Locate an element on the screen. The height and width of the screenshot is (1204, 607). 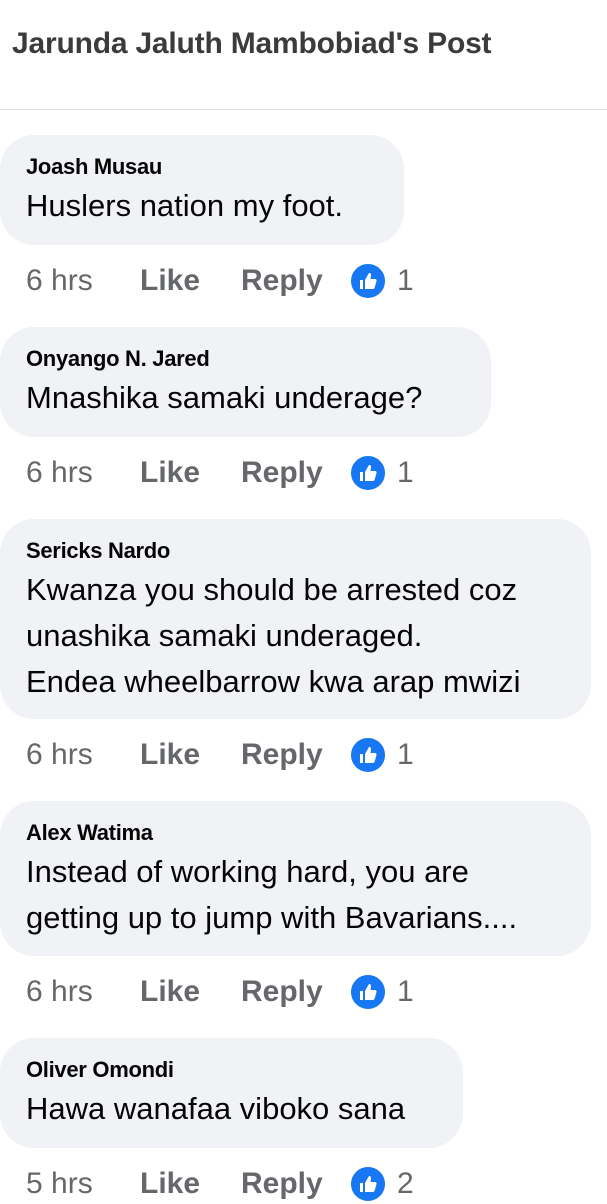
comment-actions: 5 hrs Like Reply 2 is located at coordinates (220, 1183).